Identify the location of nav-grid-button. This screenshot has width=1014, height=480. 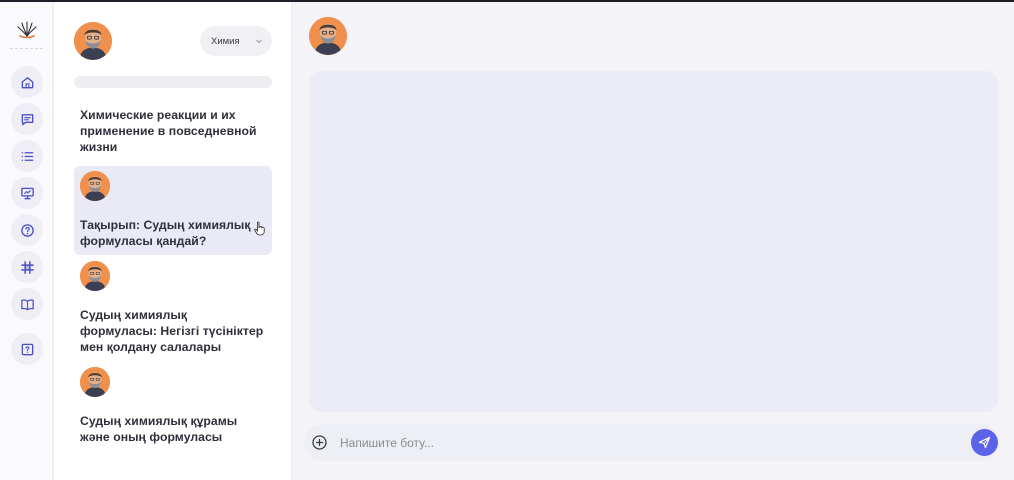
(27, 267).